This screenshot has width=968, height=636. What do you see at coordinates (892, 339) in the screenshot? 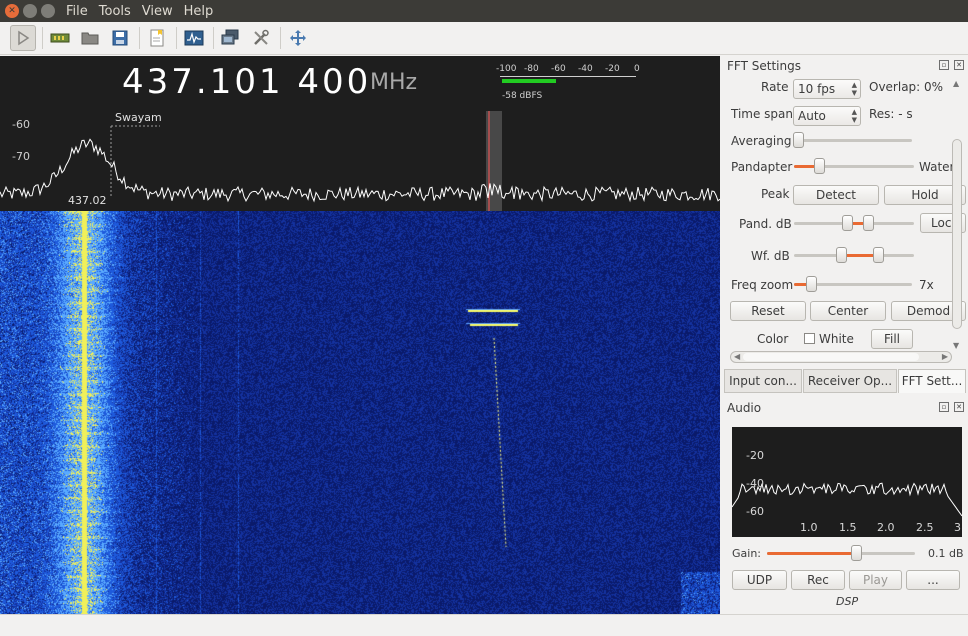
I see `fill-button: Fill` at bounding box center [892, 339].